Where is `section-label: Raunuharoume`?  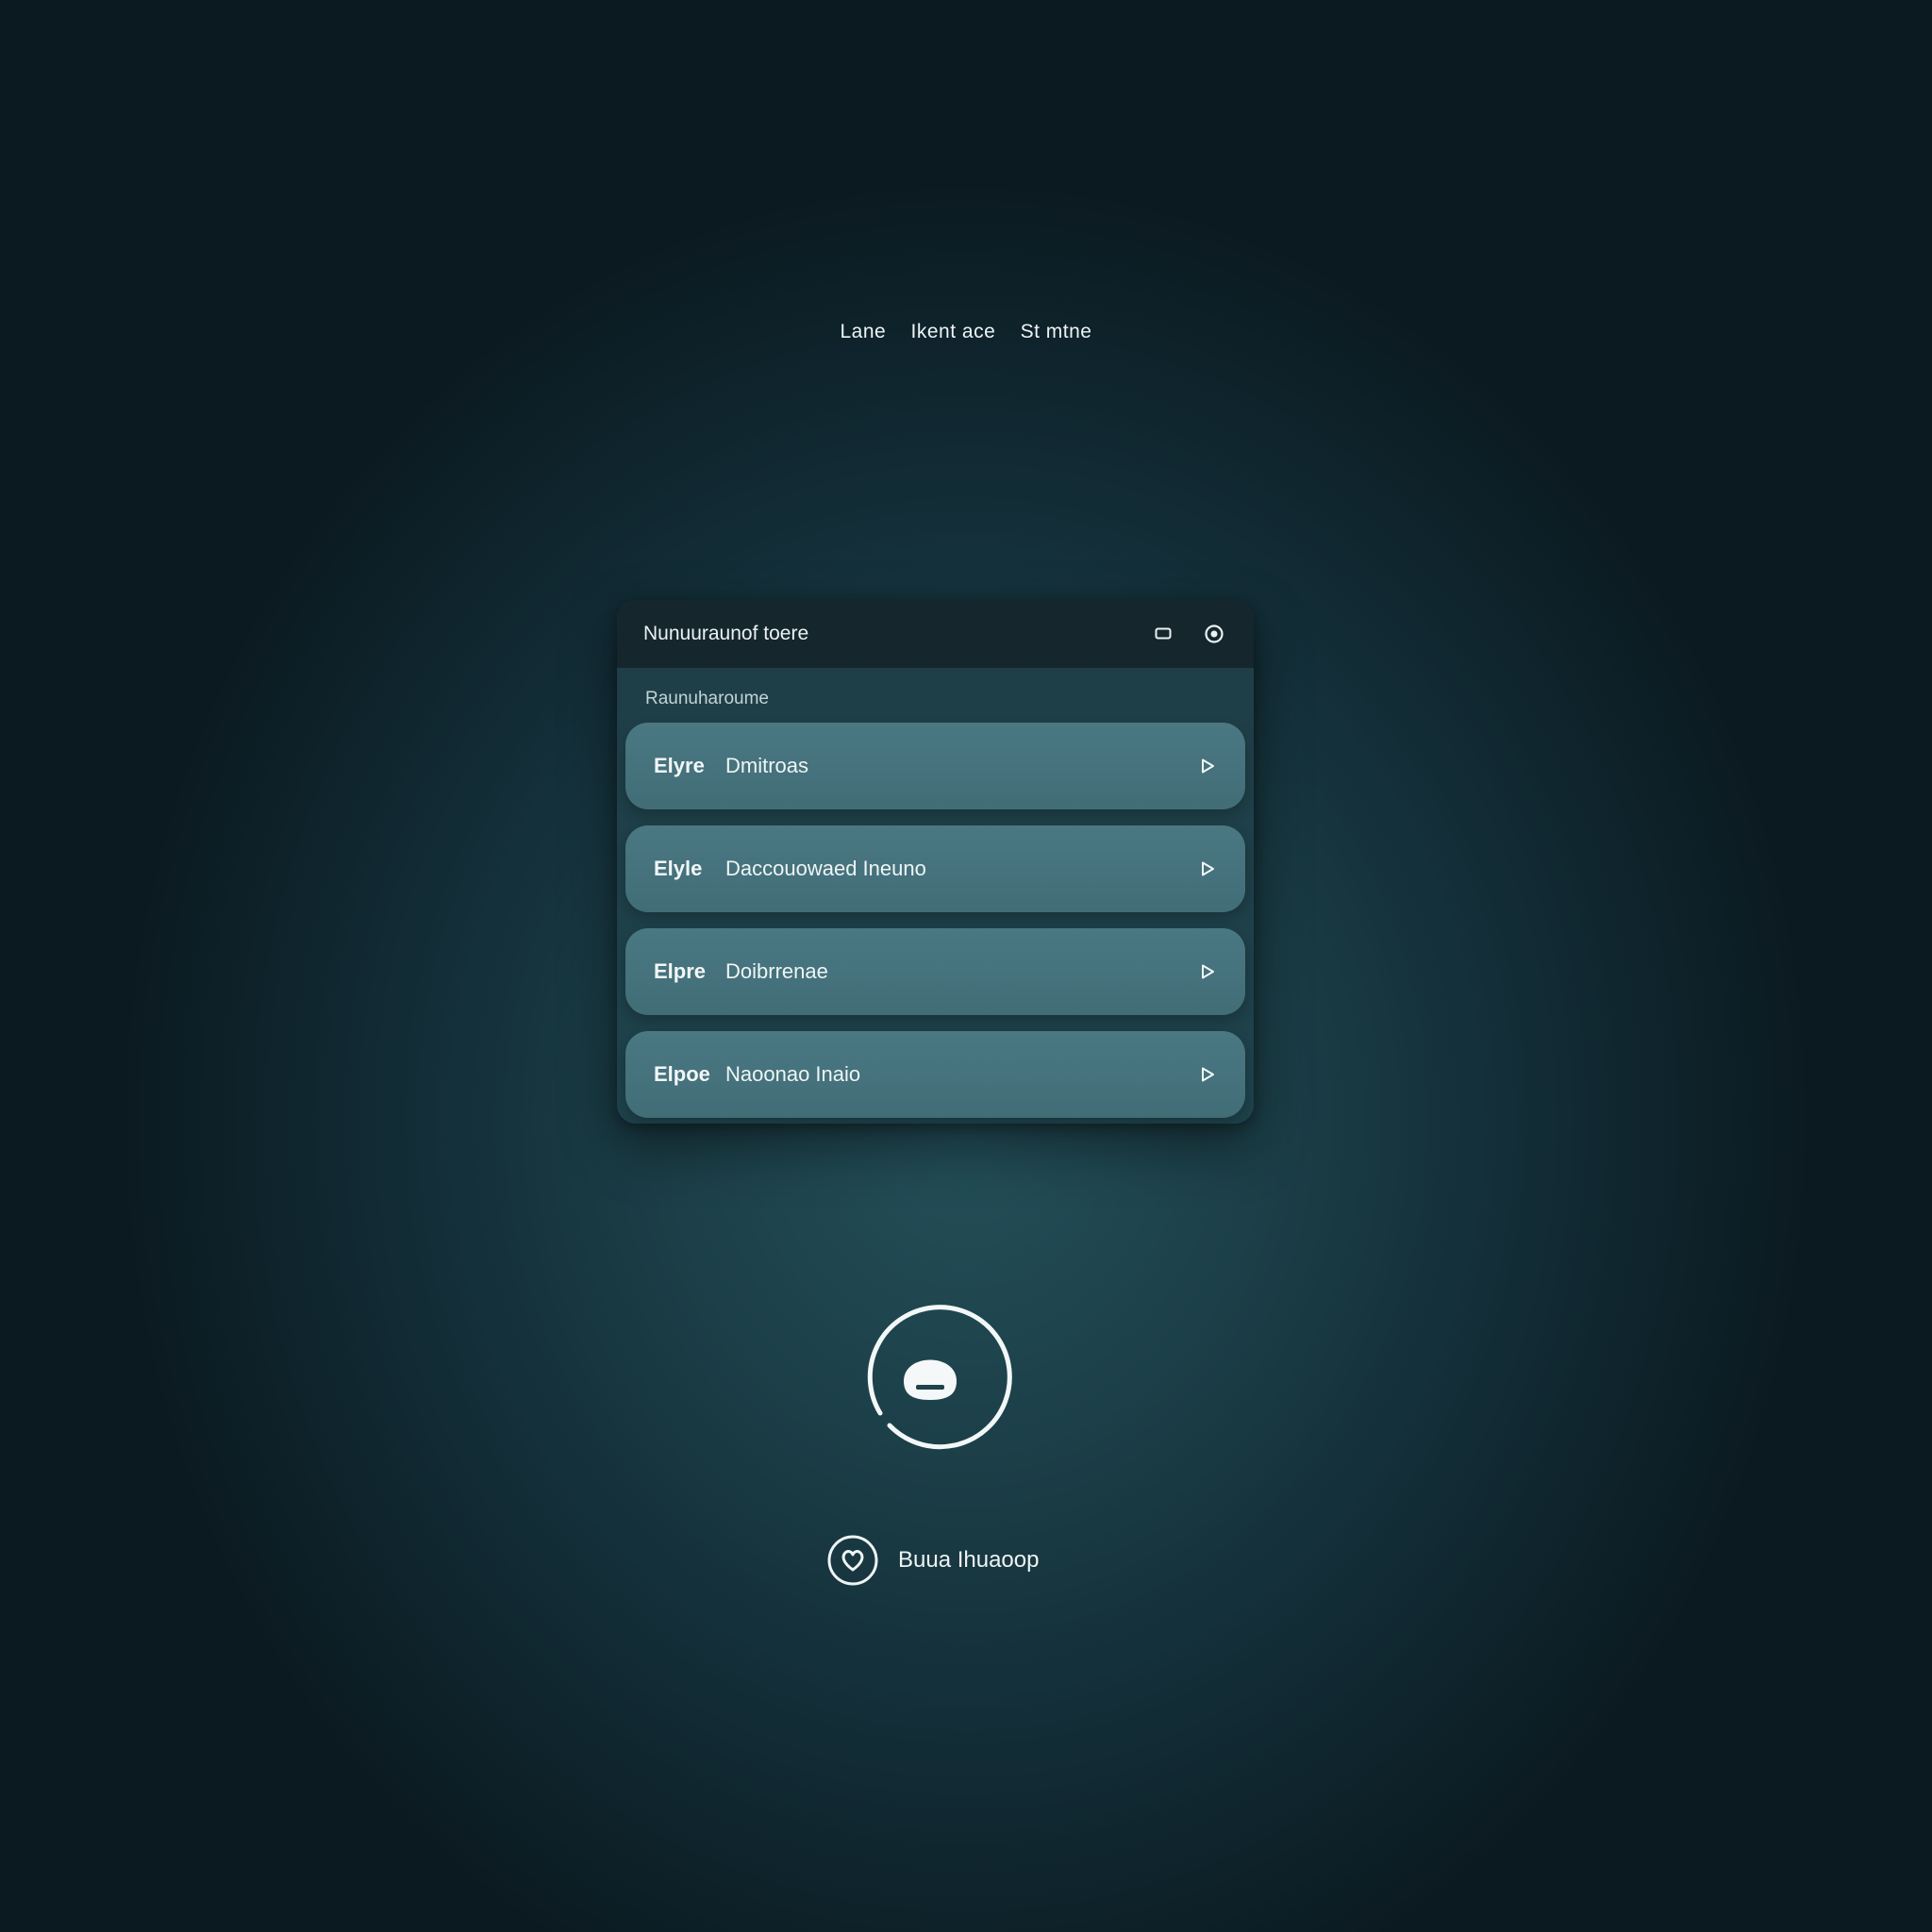
section-label: Raunuharoume is located at coordinates (707, 698).